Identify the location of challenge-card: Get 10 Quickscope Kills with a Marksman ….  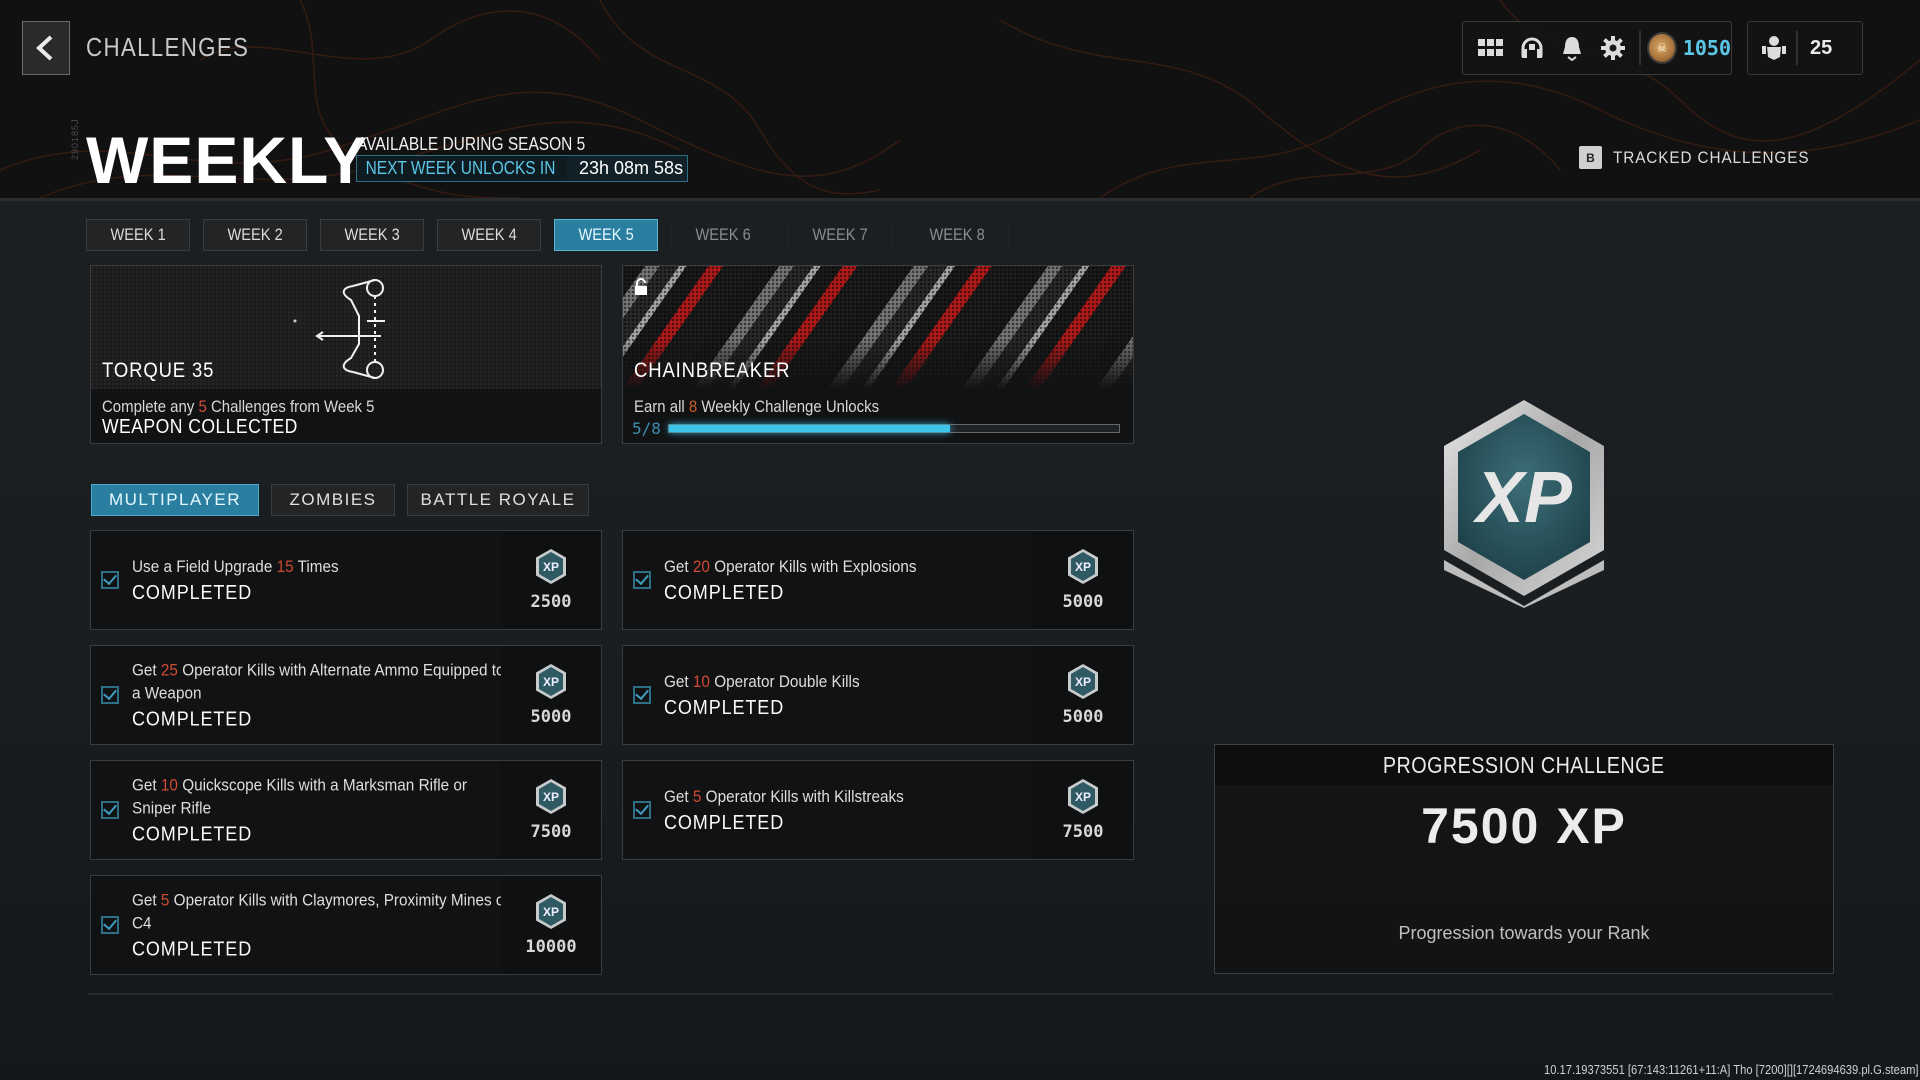
(346, 810).